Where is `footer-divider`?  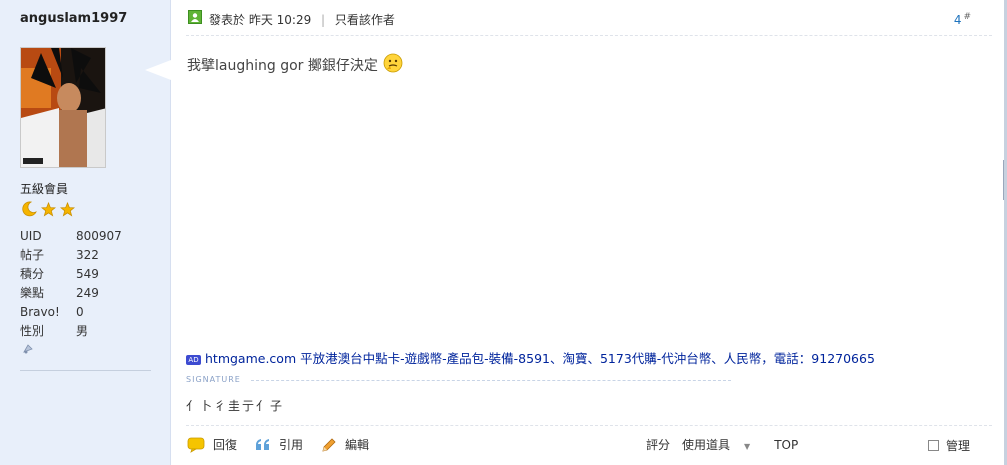
footer-divider is located at coordinates (589, 425).